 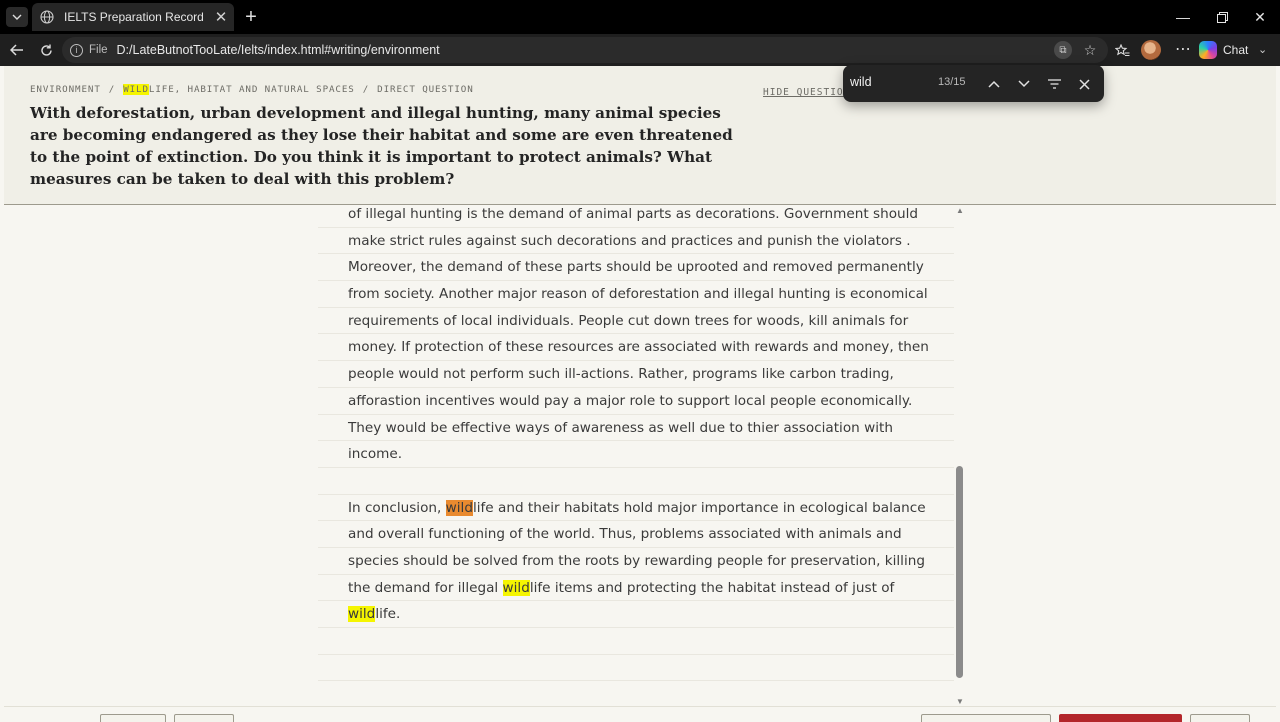 I want to click on find-match-highlight: WILD, so click(x=136, y=89).